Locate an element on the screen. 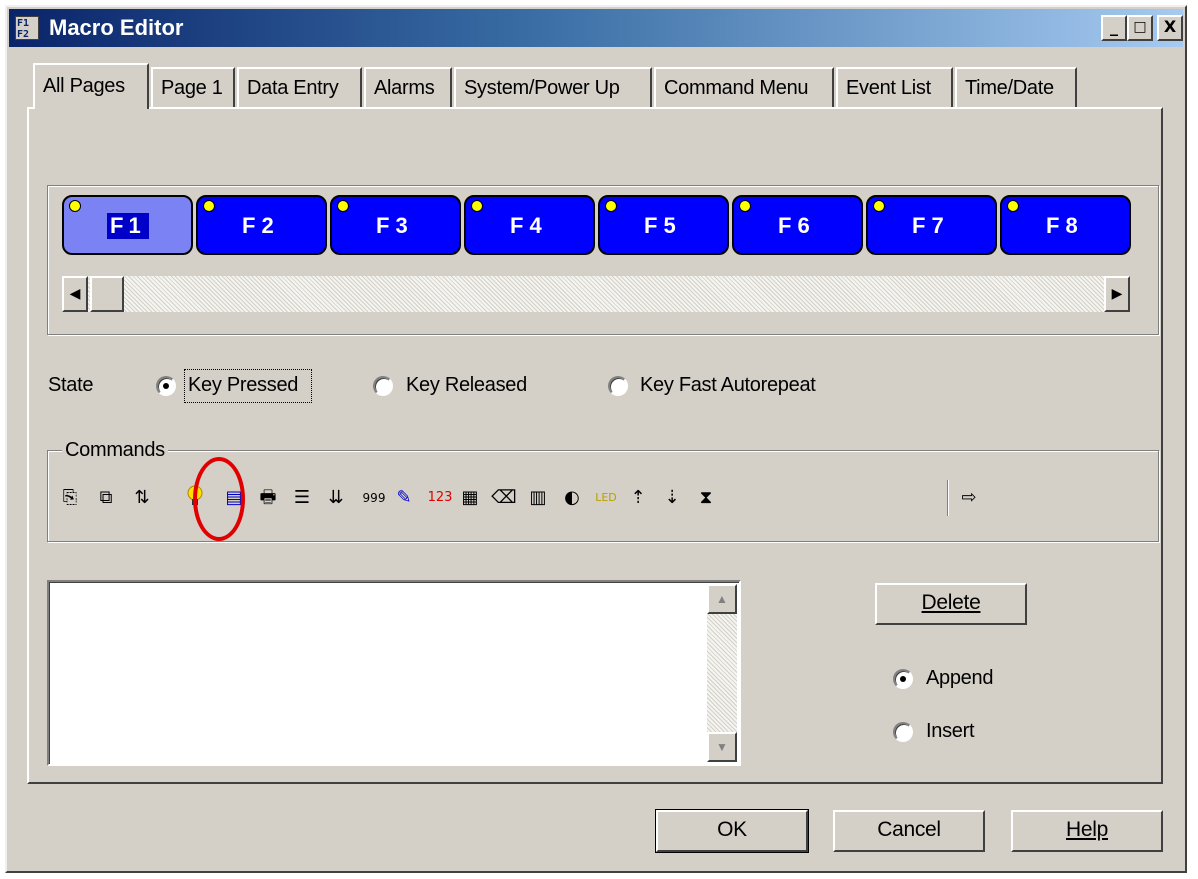 Image resolution: width=1198 pixels, height=879 pixels. eraser-icon: ⌫ is located at coordinates (504, 498).